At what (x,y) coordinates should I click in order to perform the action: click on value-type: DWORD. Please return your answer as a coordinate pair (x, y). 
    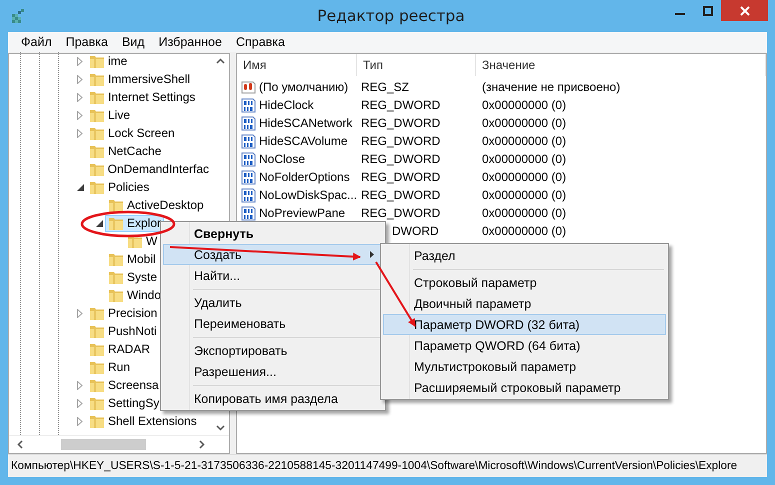
    Looking at the image, I should click on (415, 231).